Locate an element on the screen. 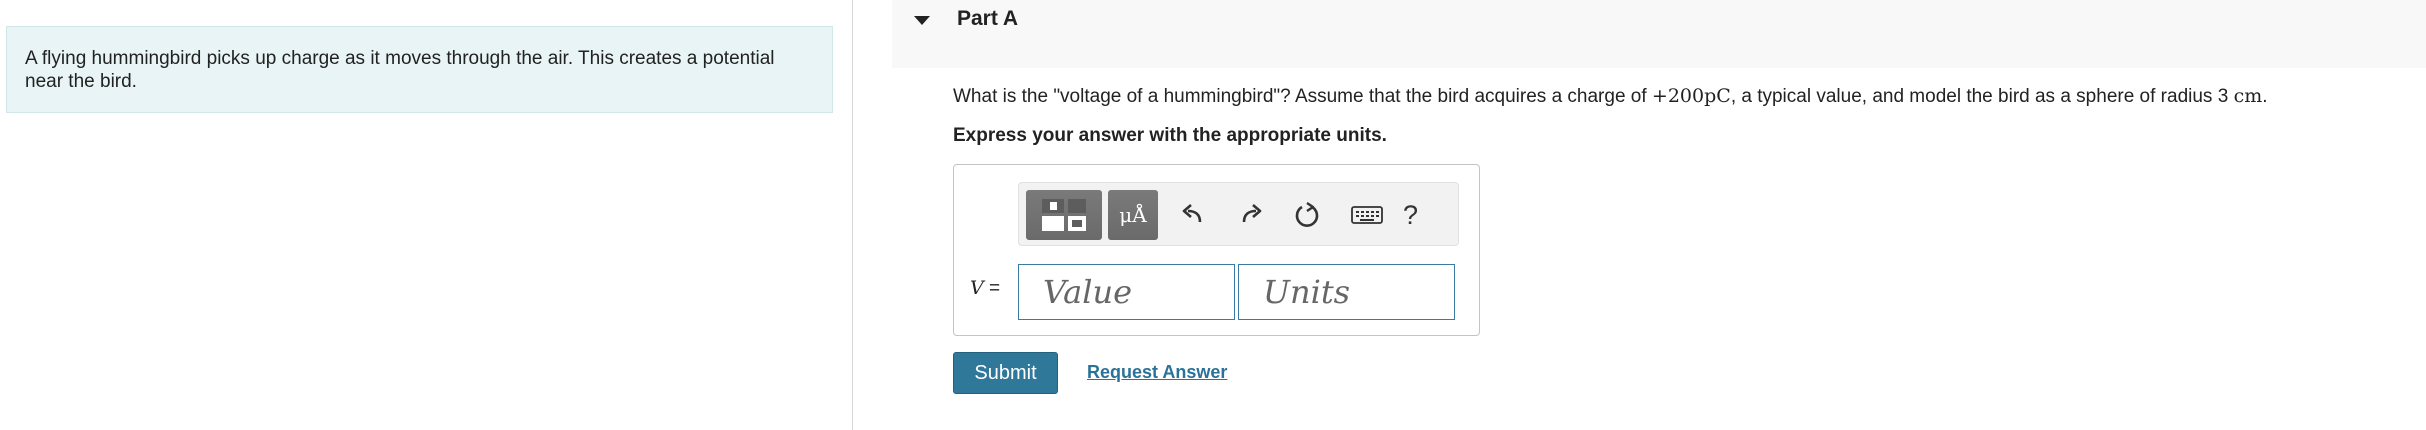 The height and width of the screenshot is (430, 2426). units-input is located at coordinates (1346, 292).